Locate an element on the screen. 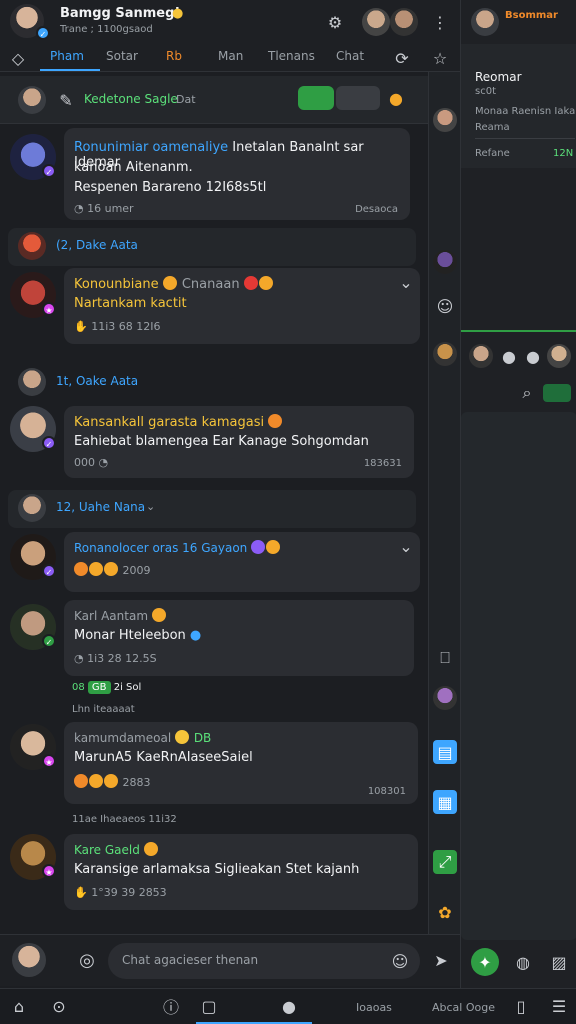 The height and width of the screenshot is (1024, 576). message-meta: 2009 is located at coordinates (136, 570).